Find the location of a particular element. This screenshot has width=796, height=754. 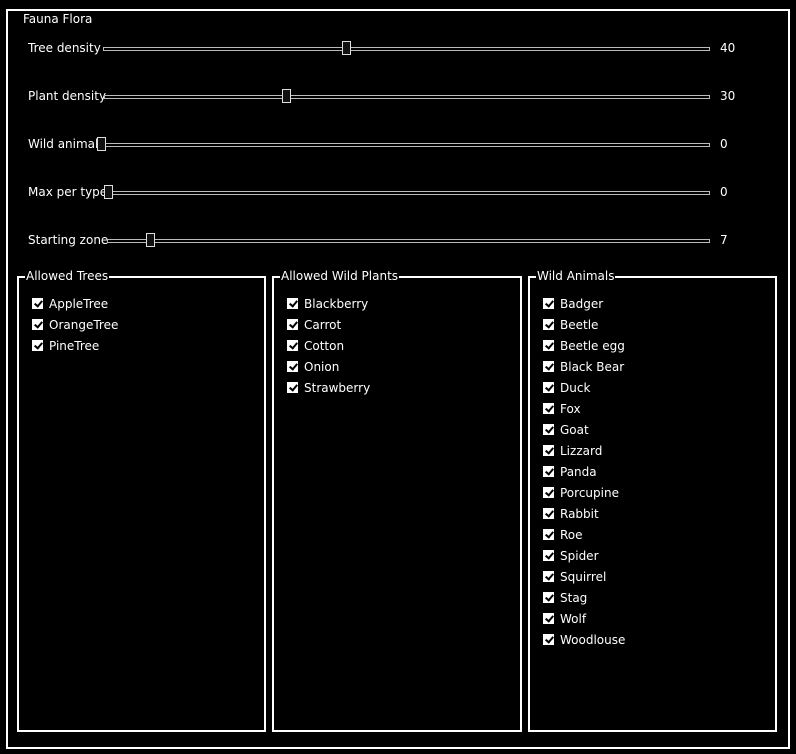

starting-zone-slider is located at coordinates (408, 240).